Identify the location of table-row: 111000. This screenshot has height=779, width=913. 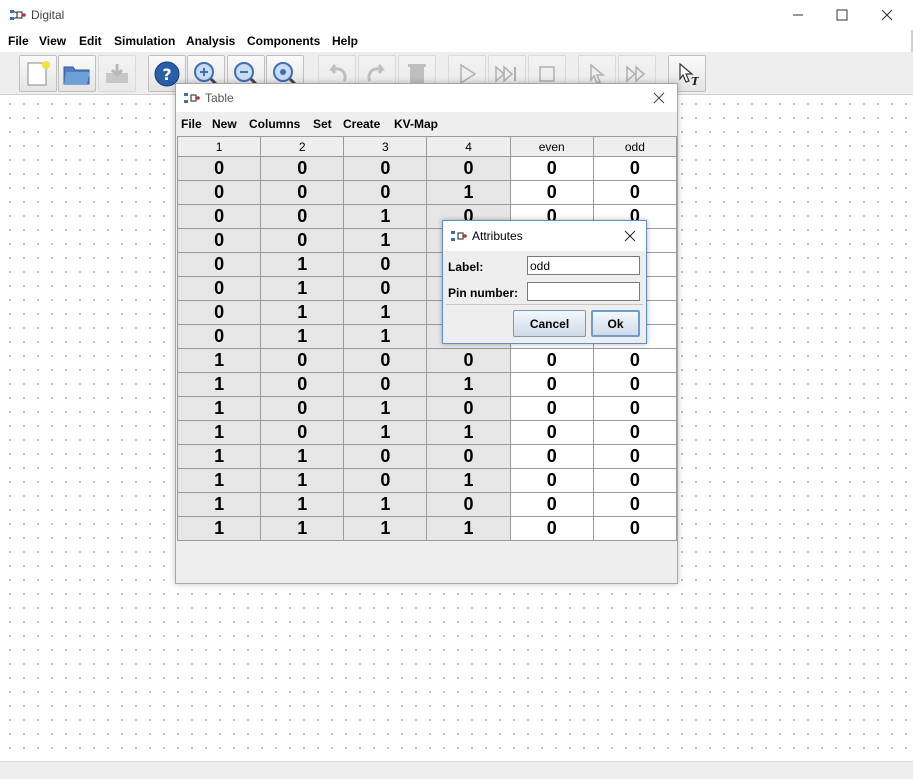
(427, 504).